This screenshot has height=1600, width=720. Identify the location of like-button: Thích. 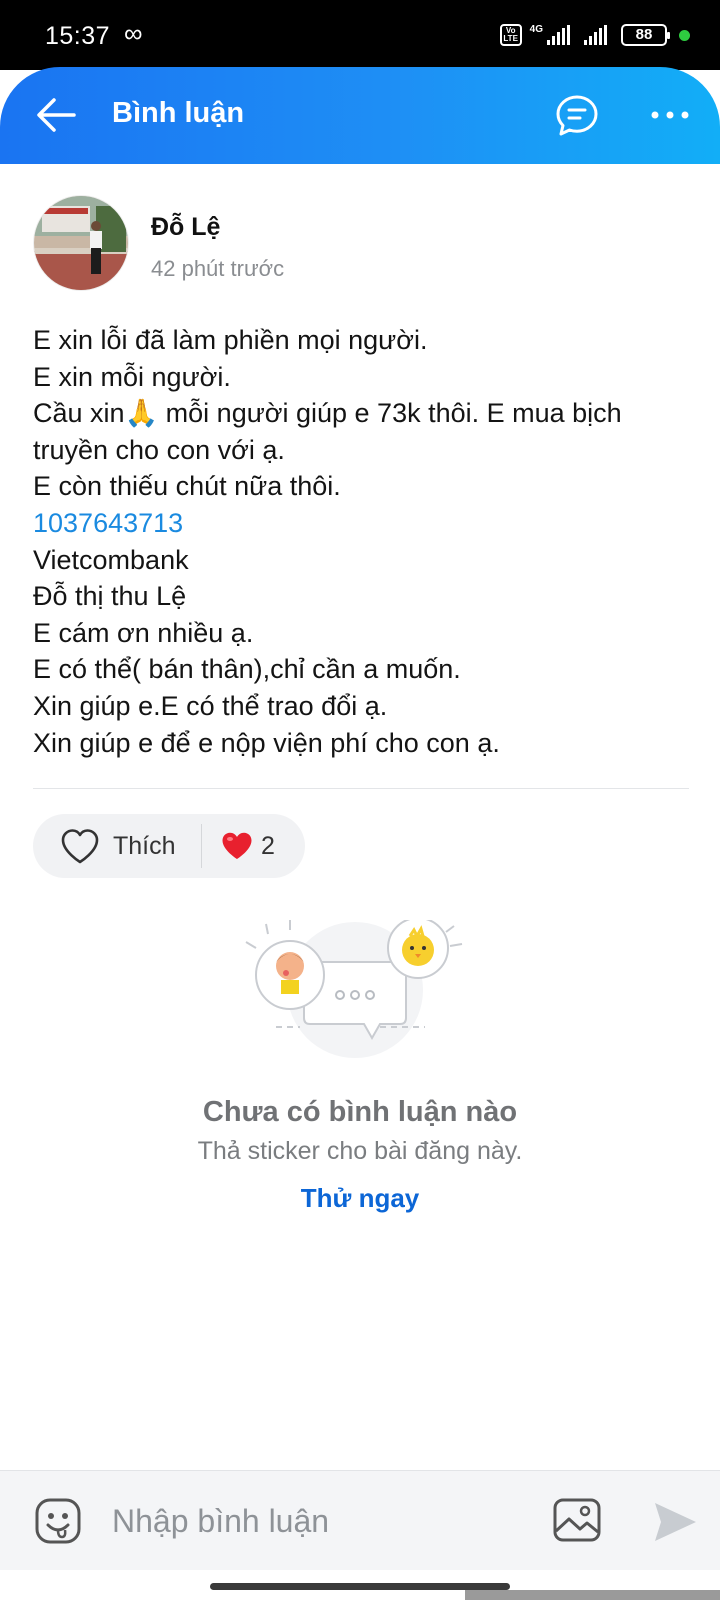
(117, 846).